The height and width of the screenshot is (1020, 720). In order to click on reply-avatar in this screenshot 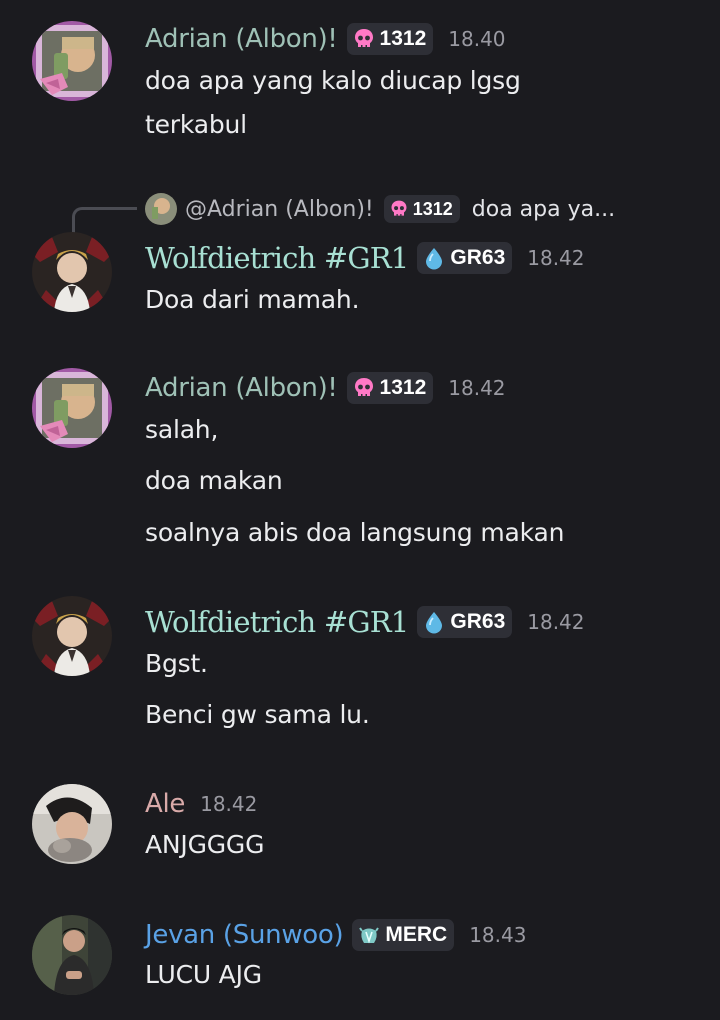, I will do `click(161, 209)`.